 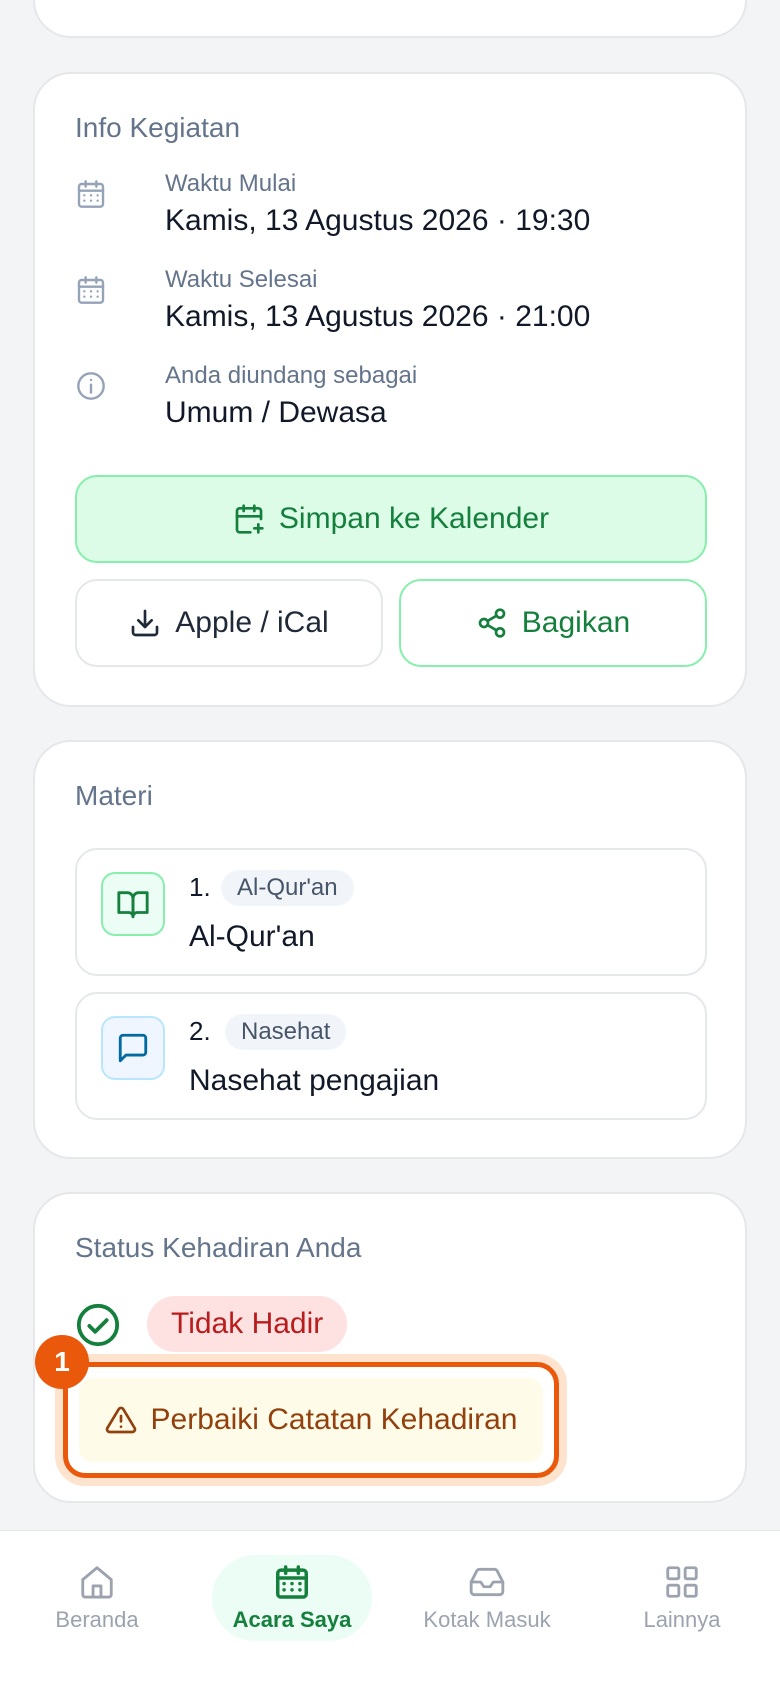 I want to click on bottom-nav: Beranda Acara Saya Kotak Masuk Lainnya, so click(x=390, y=1609).